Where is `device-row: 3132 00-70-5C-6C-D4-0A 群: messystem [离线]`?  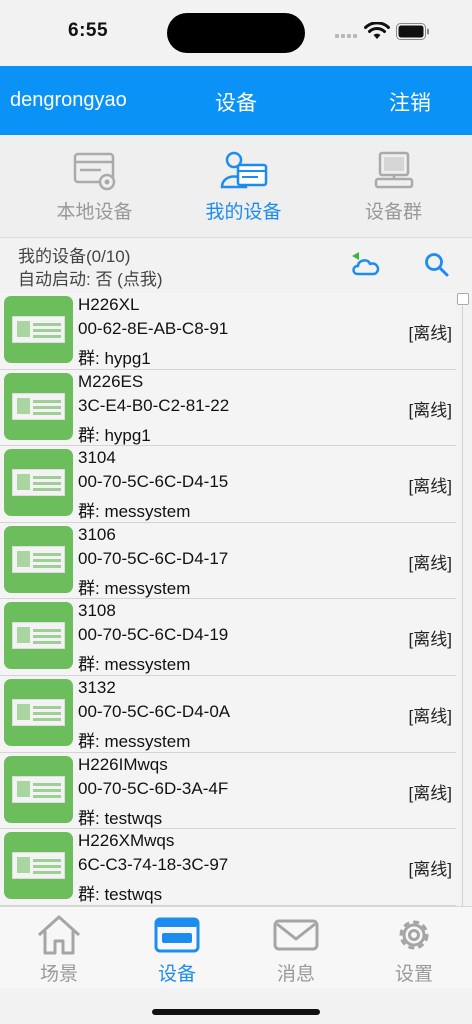
device-row: 3132 00-70-5C-6C-D4-0A 群: messystem [离线] is located at coordinates (228, 714).